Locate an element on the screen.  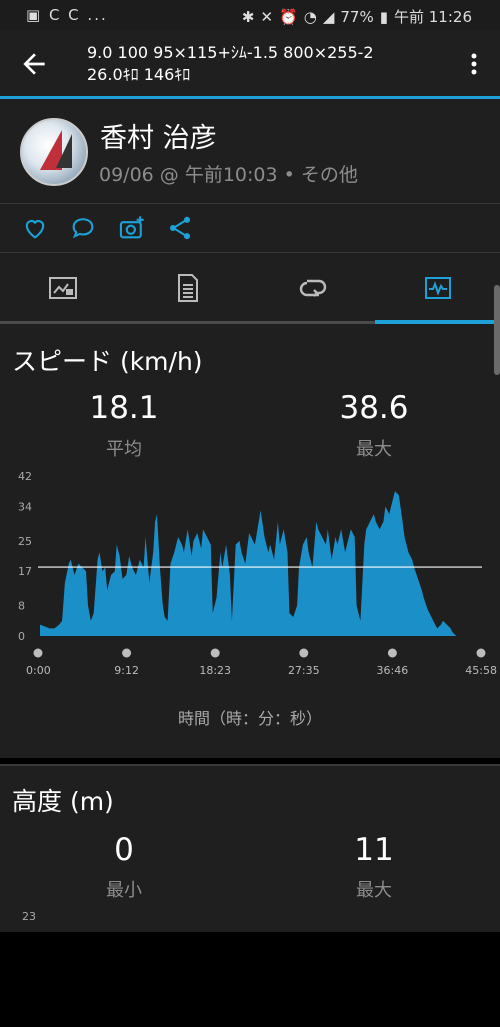
bluetooth-icon: ✱ is located at coordinates (248, 16).